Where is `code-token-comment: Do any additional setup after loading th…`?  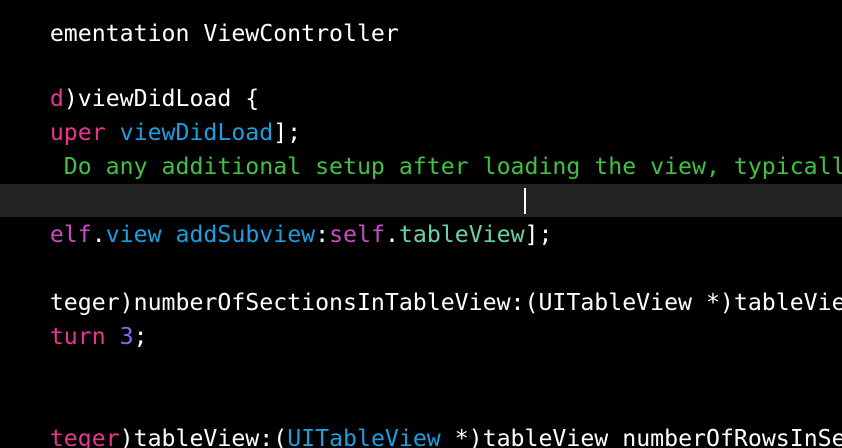 code-token-comment: Do any additional setup after loading th… is located at coordinates (445, 166).